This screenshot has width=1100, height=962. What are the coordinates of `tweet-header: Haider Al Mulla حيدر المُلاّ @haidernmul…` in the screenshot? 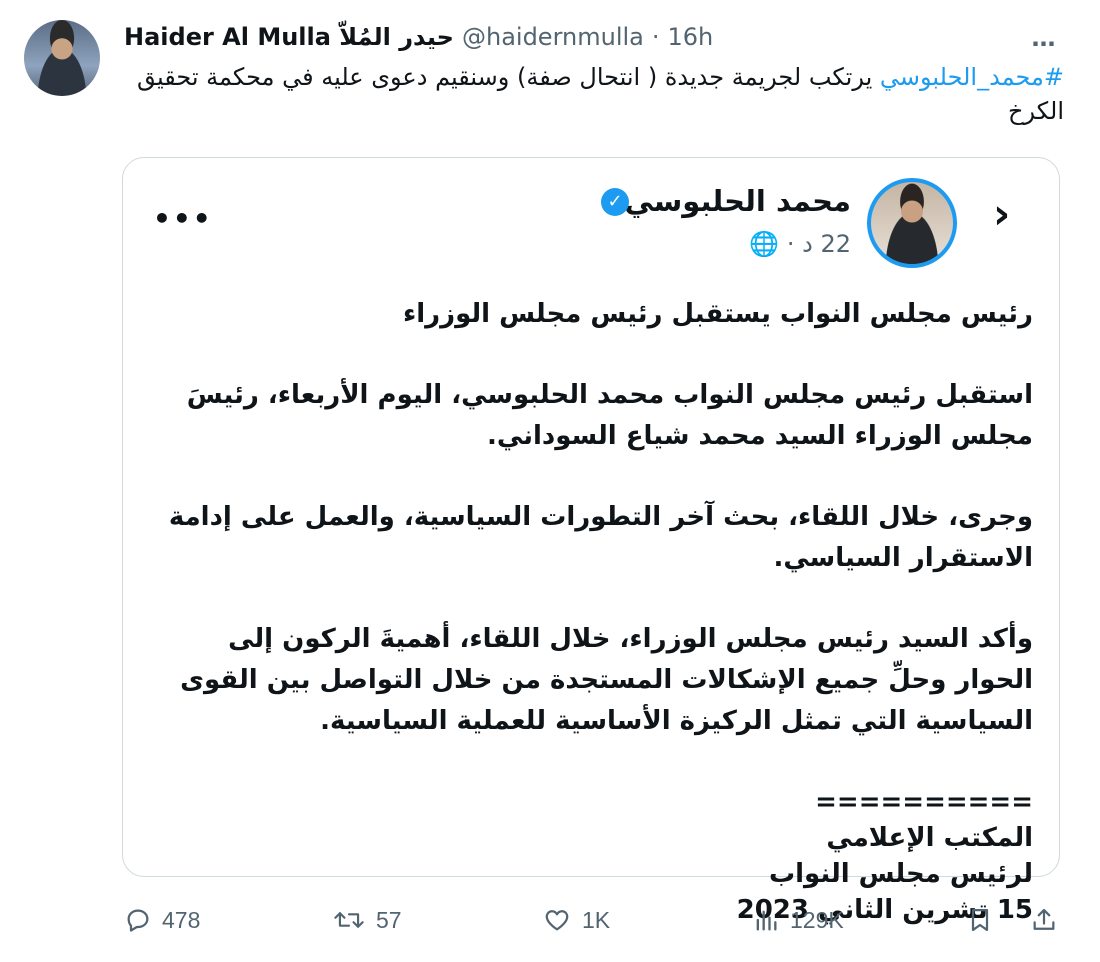 It's located at (418, 37).